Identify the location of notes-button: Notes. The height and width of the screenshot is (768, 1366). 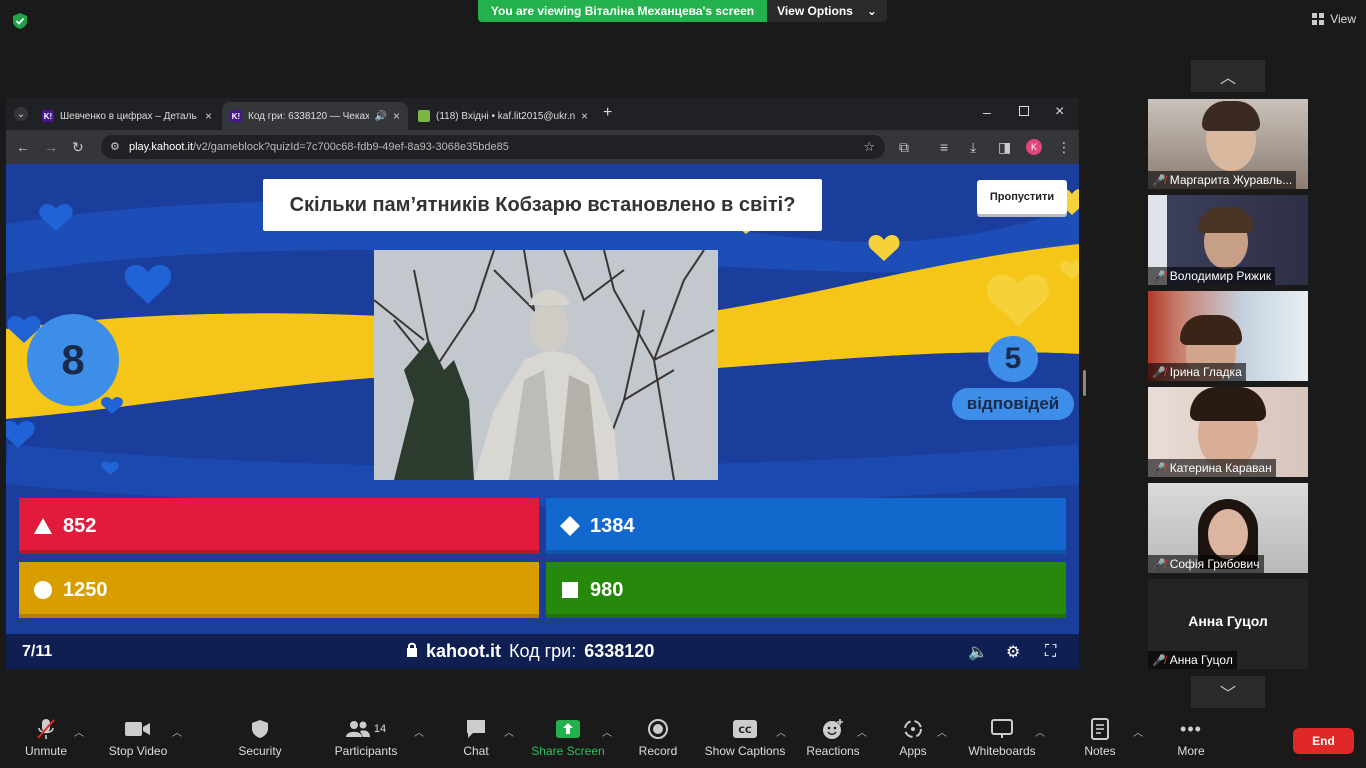
(1100, 738).